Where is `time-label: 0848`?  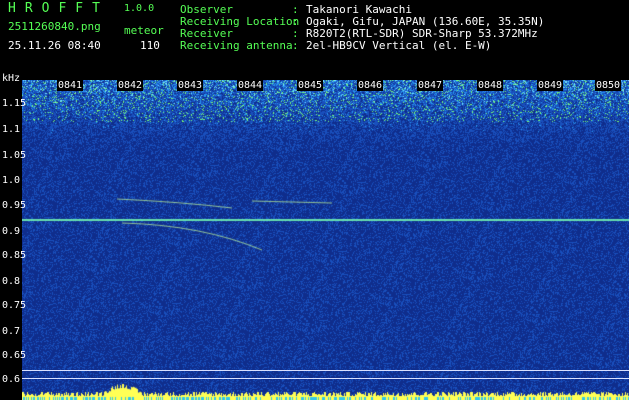
time-label: 0848 is located at coordinates (490, 85).